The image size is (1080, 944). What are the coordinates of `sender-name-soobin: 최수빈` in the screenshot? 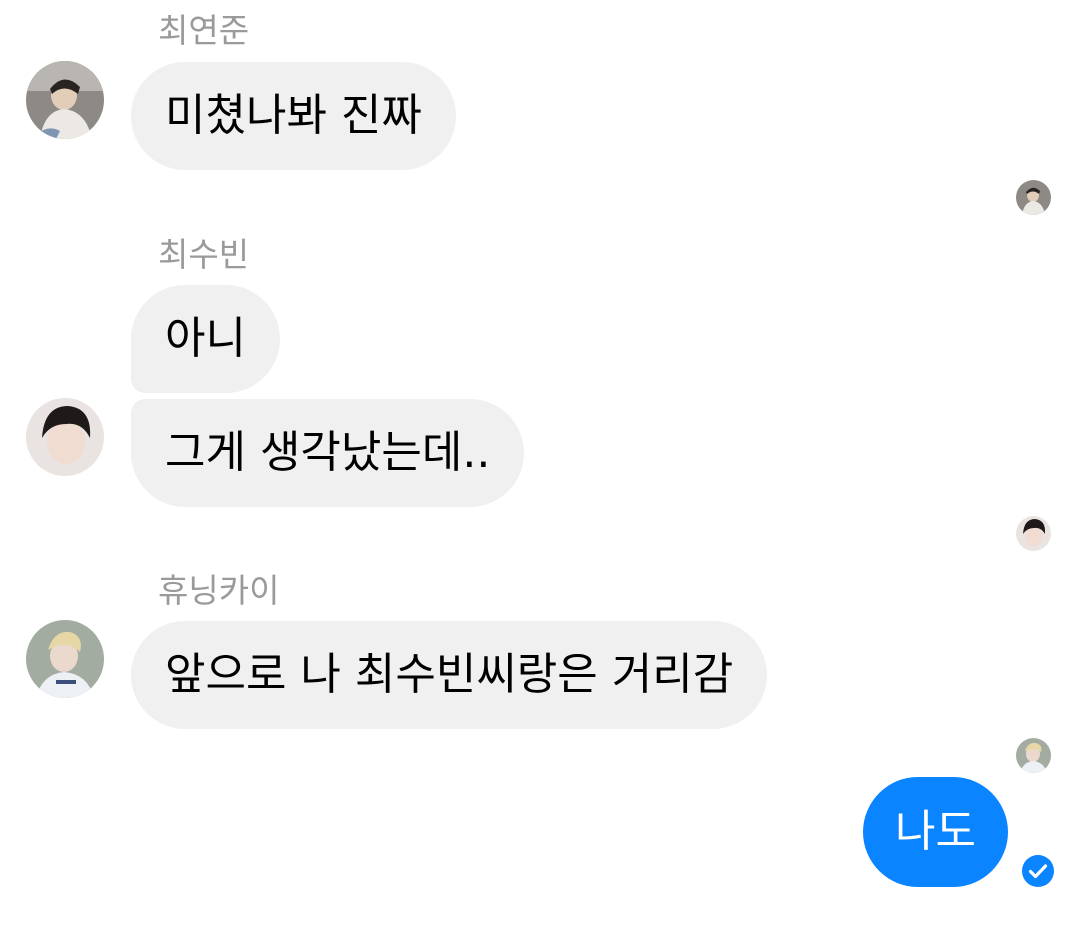 It's located at (204, 254).